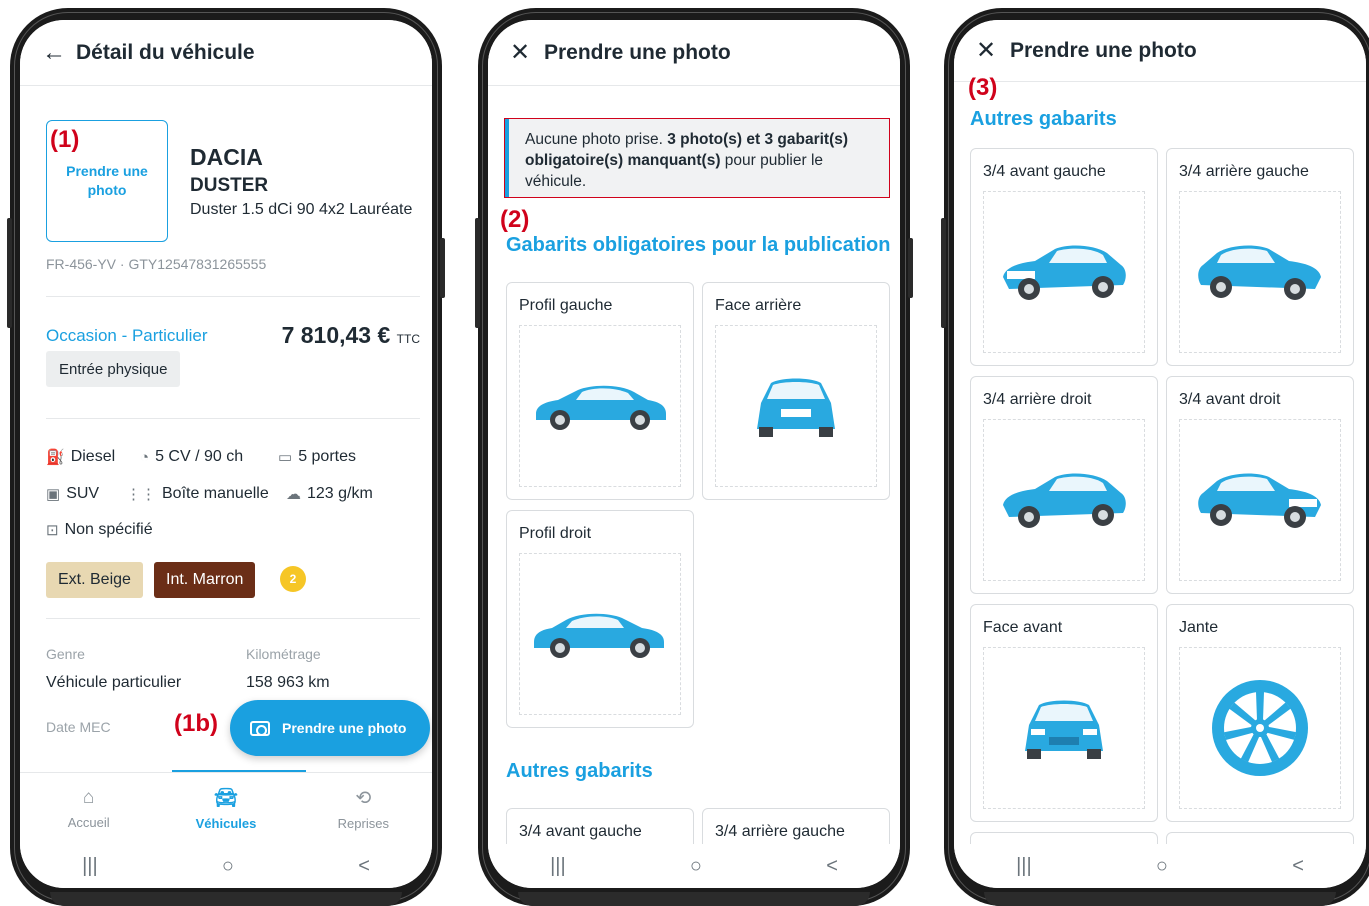 This screenshot has height=906, width=1369. Describe the element at coordinates (283, 654) in the screenshot. I see `mileage-label: Kilométrage` at that location.